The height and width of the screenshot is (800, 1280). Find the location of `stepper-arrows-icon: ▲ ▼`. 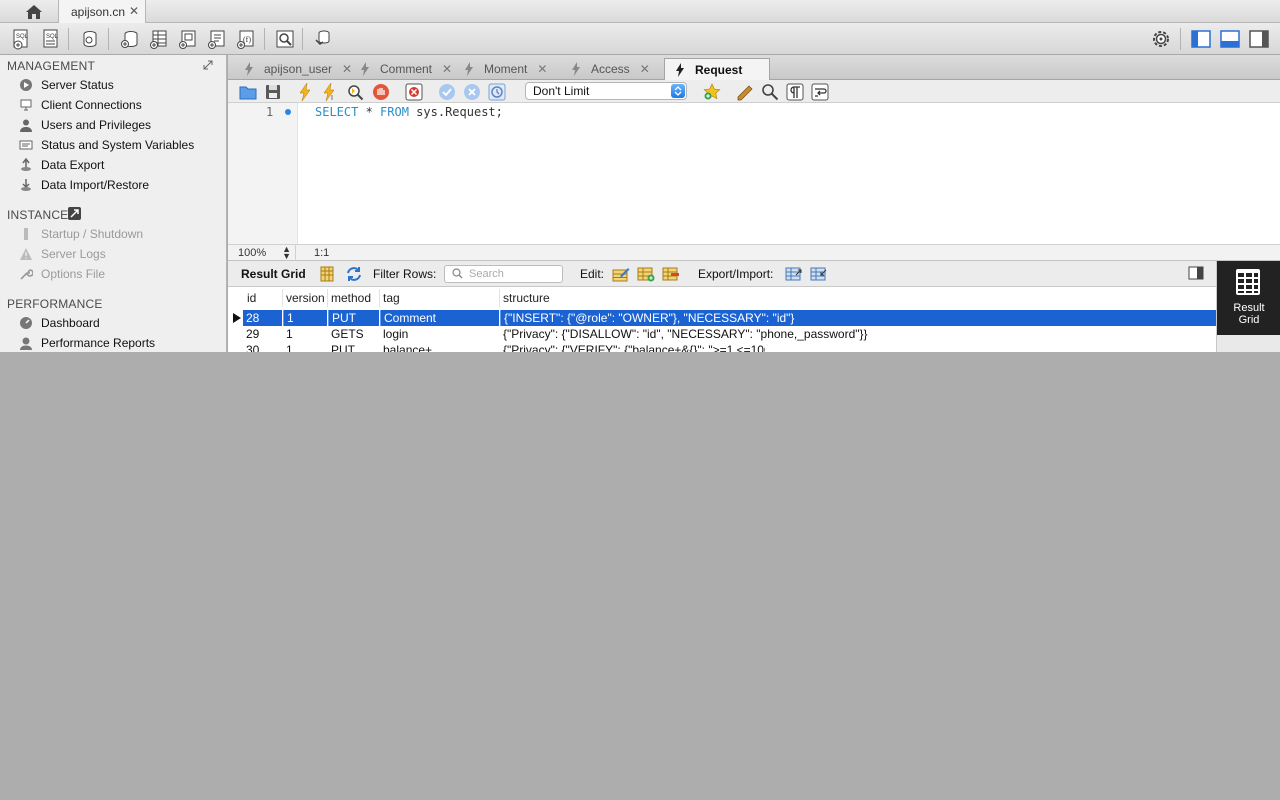

stepper-arrows-icon: ▲ ▼ is located at coordinates (286, 253).